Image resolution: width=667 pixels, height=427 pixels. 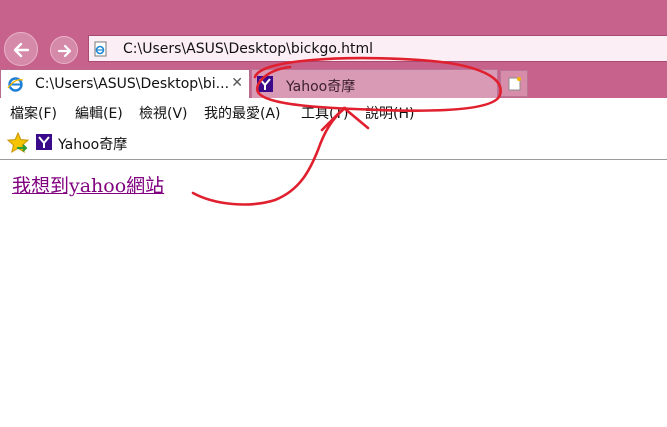 I want to click on new-tab-button, so click(x=514, y=83).